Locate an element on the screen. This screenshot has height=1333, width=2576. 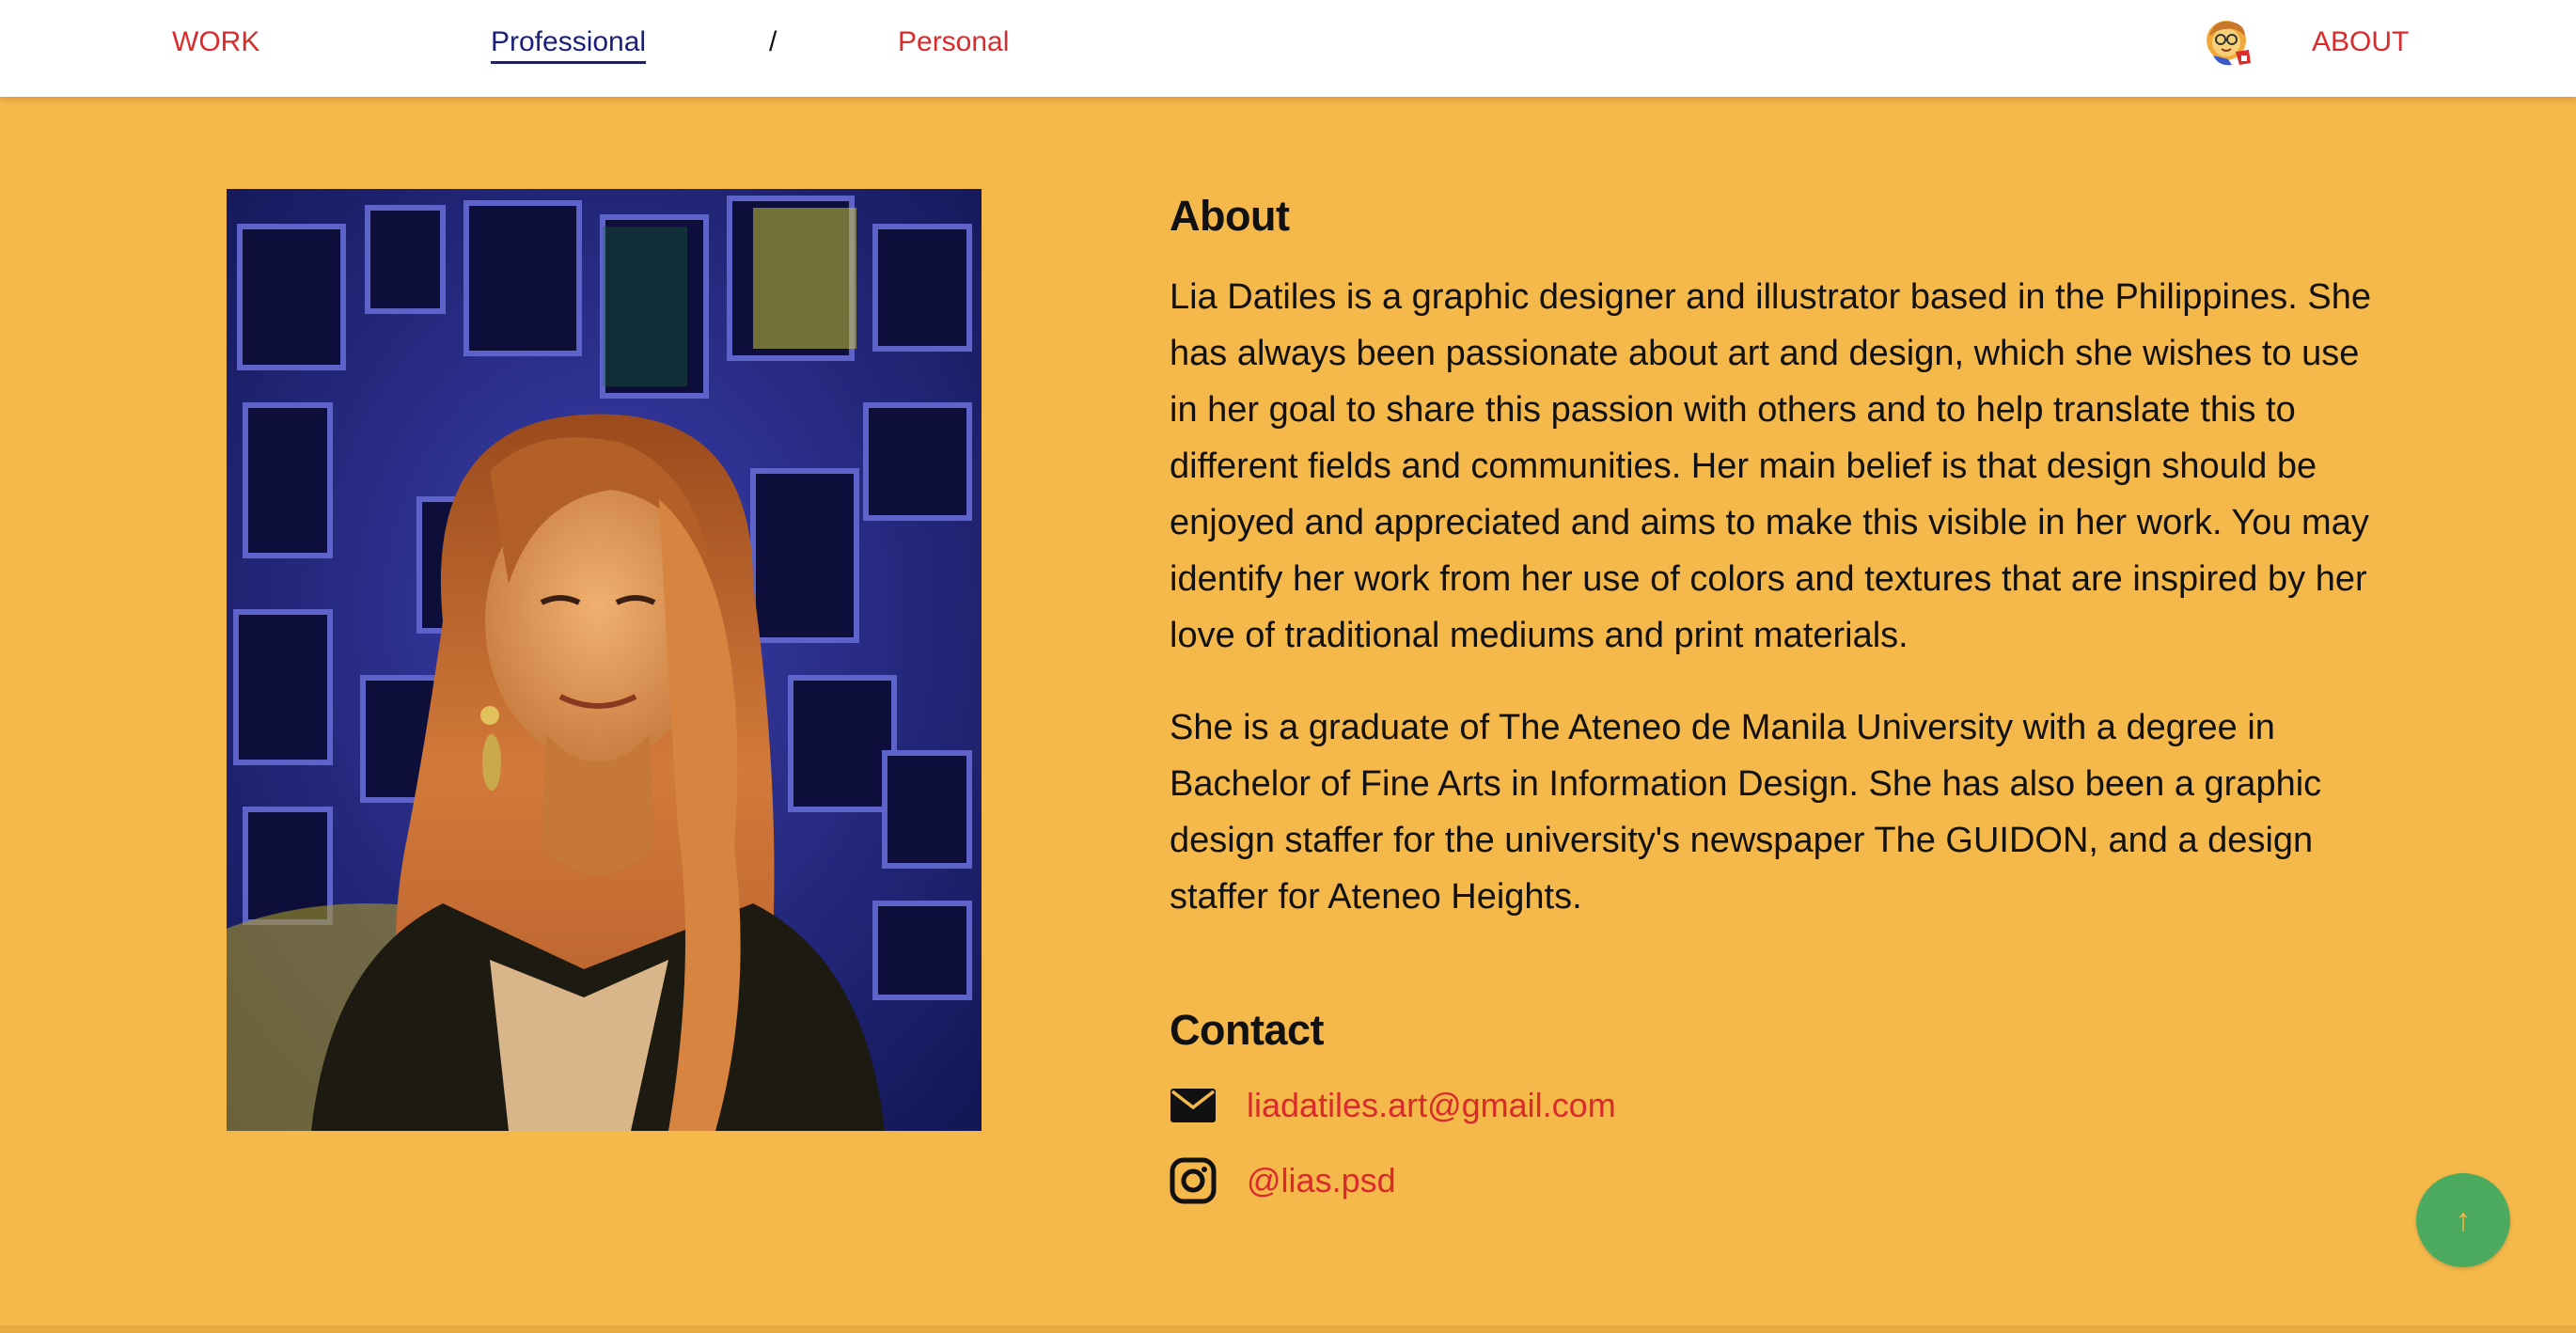
contact-email-row: liadatiles.art@gmail.com is located at coordinates (1772, 1105).